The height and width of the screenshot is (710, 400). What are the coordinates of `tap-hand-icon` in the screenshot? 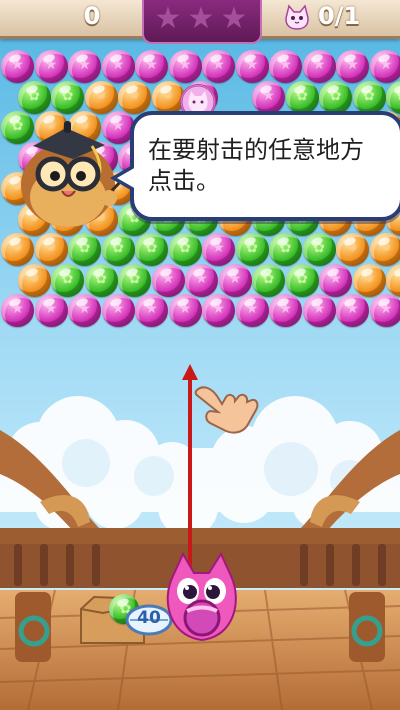 It's located at (226, 410).